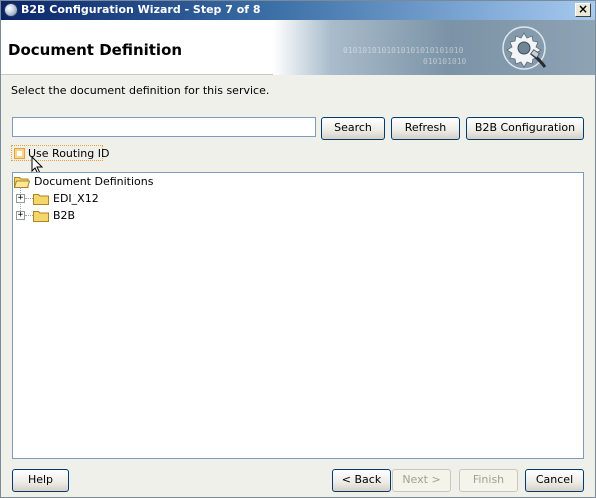  What do you see at coordinates (64, 215) in the screenshot?
I see `tree-node-label: B2B` at bounding box center [64, 215].